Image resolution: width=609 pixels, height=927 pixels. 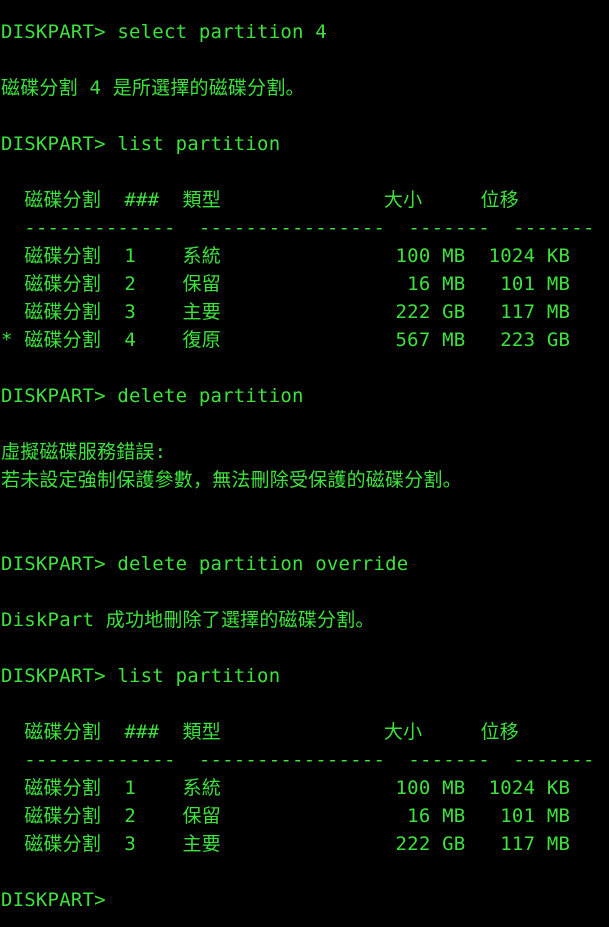 I want to click on terminal-line: DISKPART> select partition 4, so click(x=164, y=32).